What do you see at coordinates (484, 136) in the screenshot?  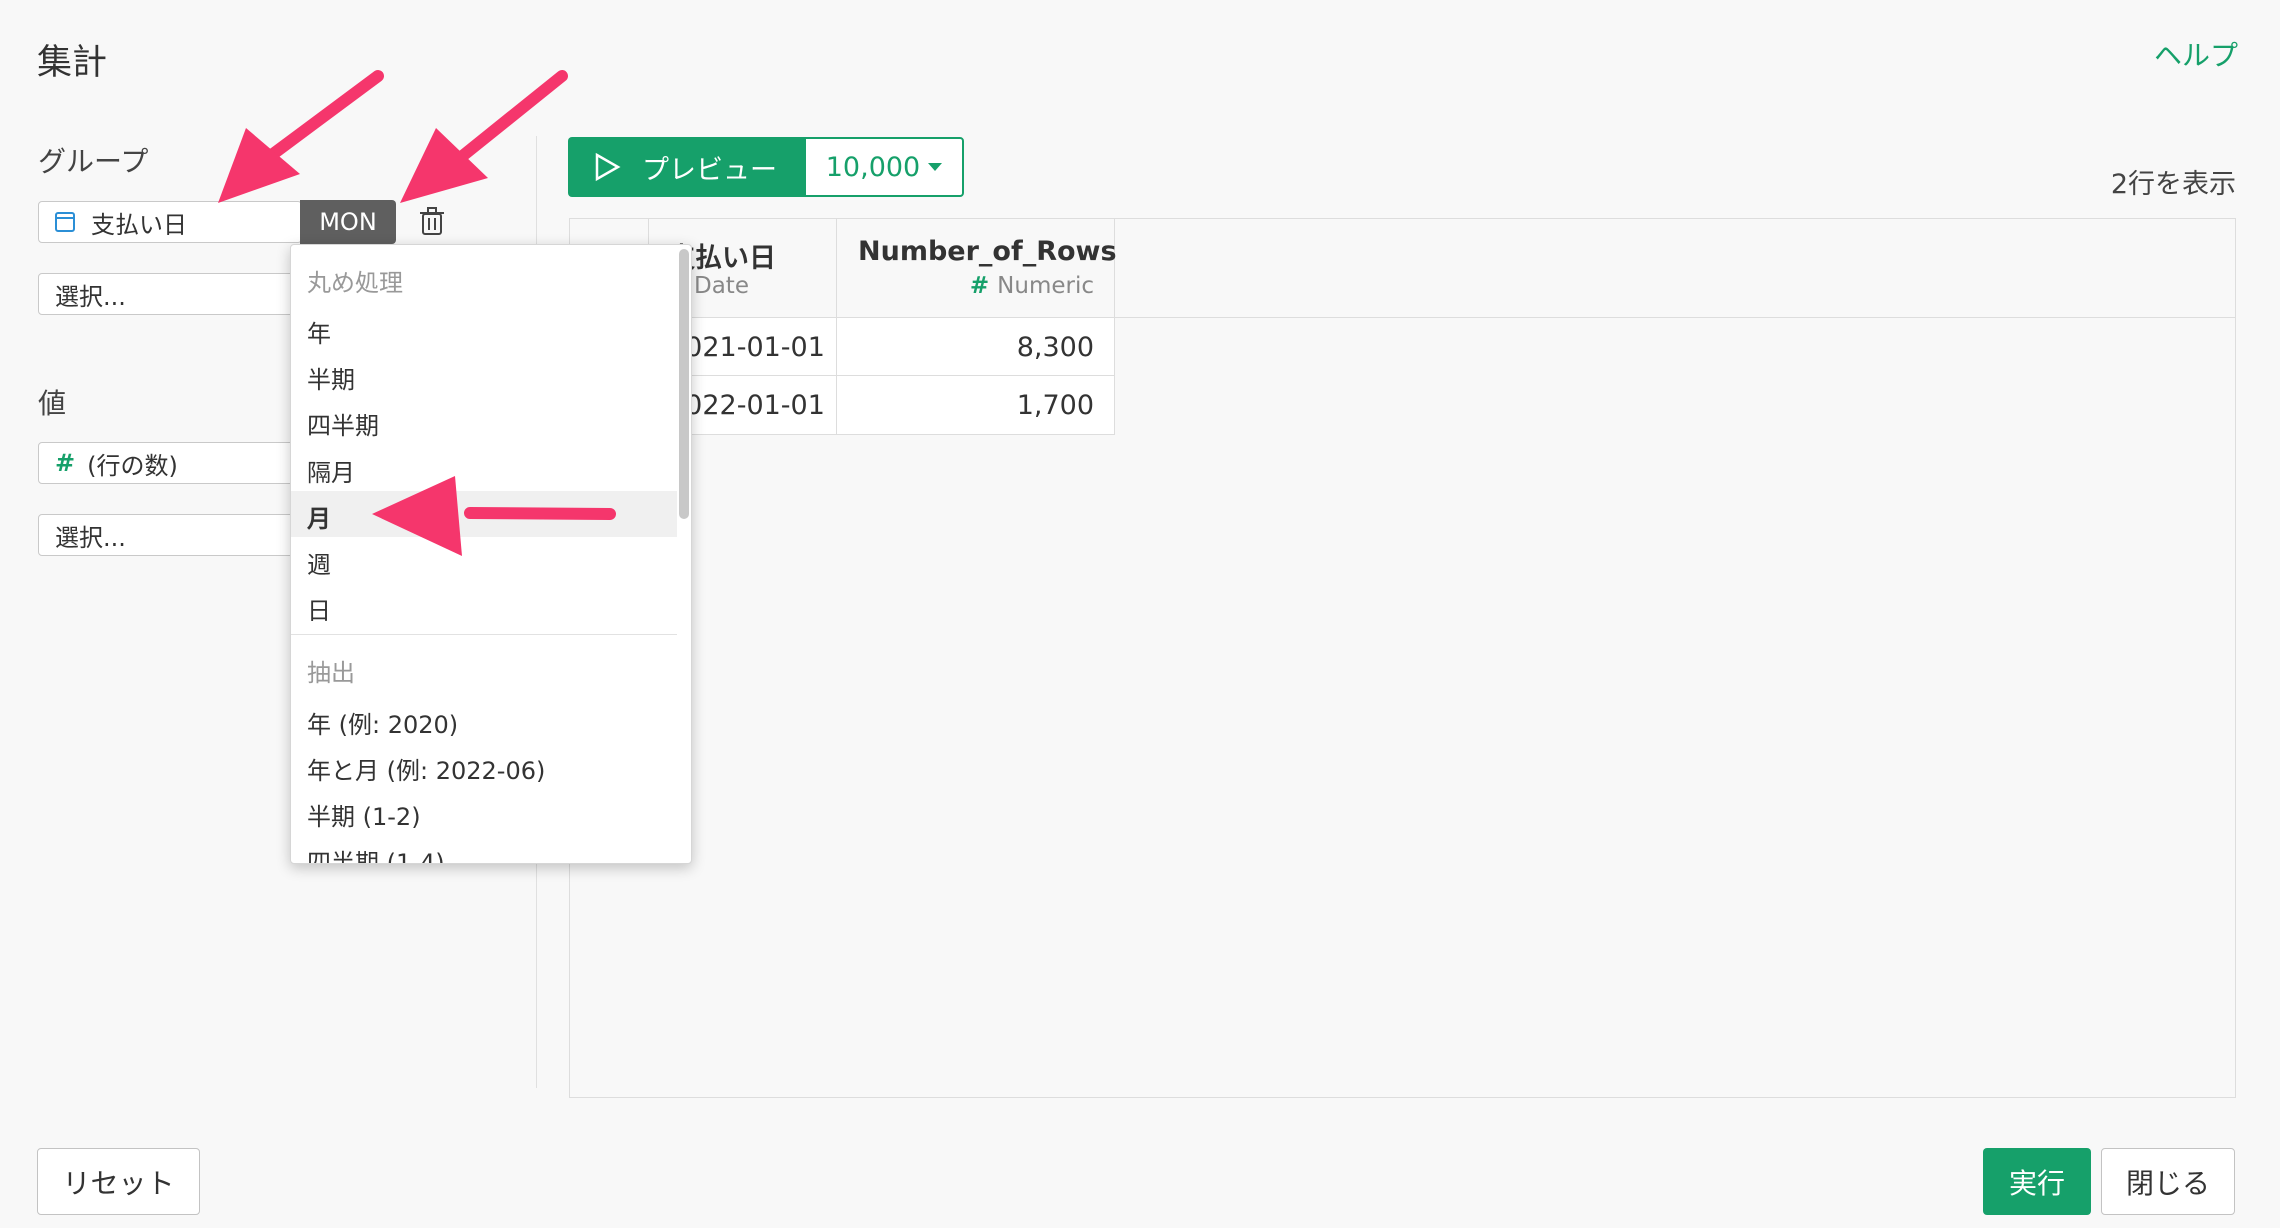 I see `annotation-arrow-badge` at bounding box center [484, 136].